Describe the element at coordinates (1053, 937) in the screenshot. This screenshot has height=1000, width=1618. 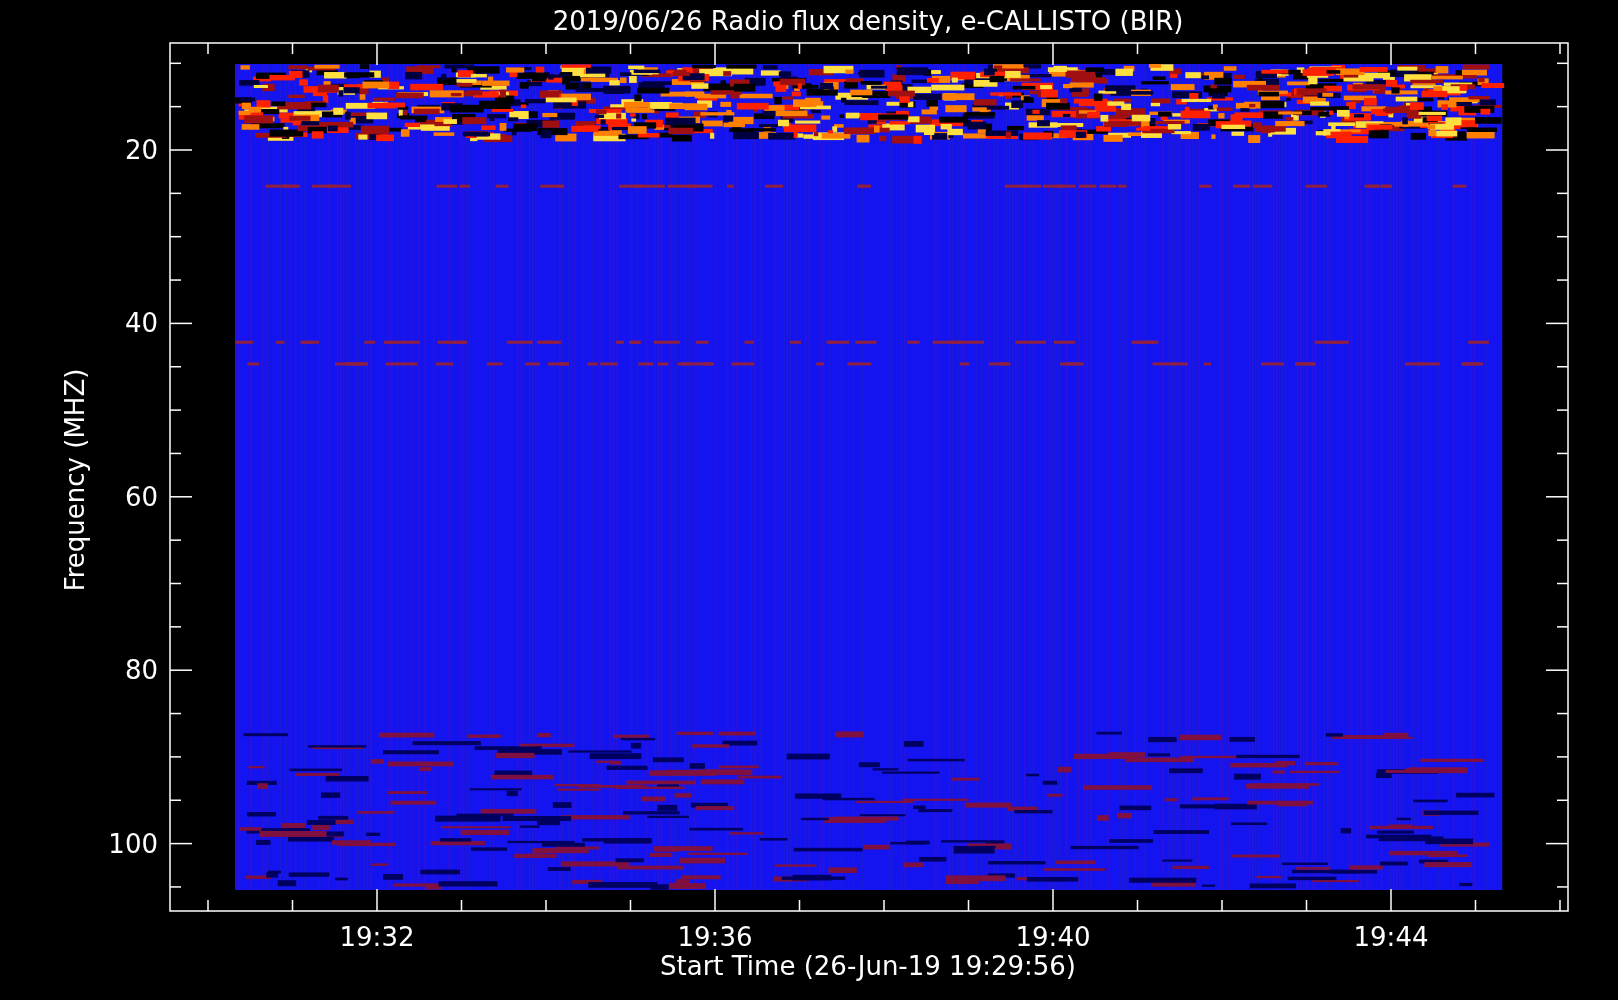
I see `x-tick-label: 19:40` at that location.